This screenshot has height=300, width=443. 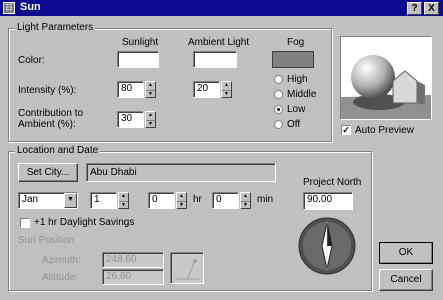 What do you see at coordinates (431, 8) in the screenshot?
I see `close-button: X` at bounding box center [431, 8].